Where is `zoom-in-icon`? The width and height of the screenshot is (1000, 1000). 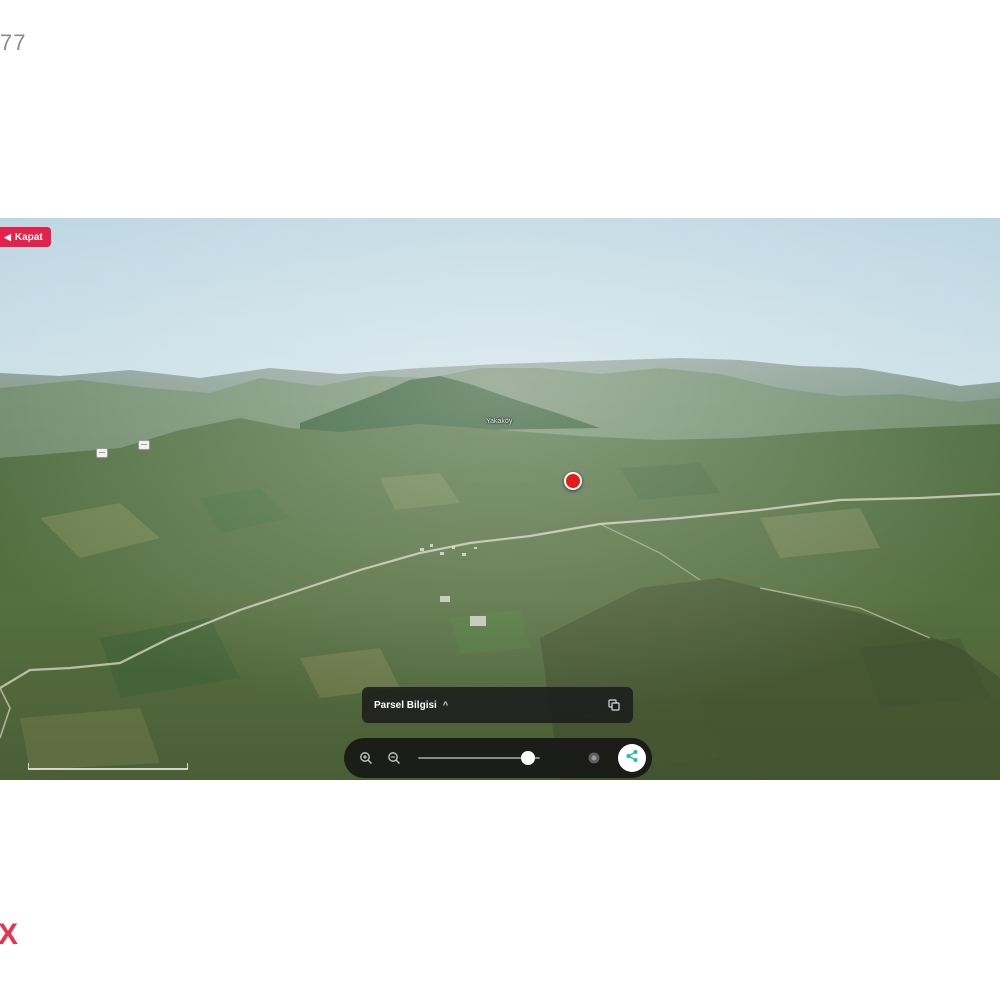 zoom-in-icon is located at coordinates (366, 758).